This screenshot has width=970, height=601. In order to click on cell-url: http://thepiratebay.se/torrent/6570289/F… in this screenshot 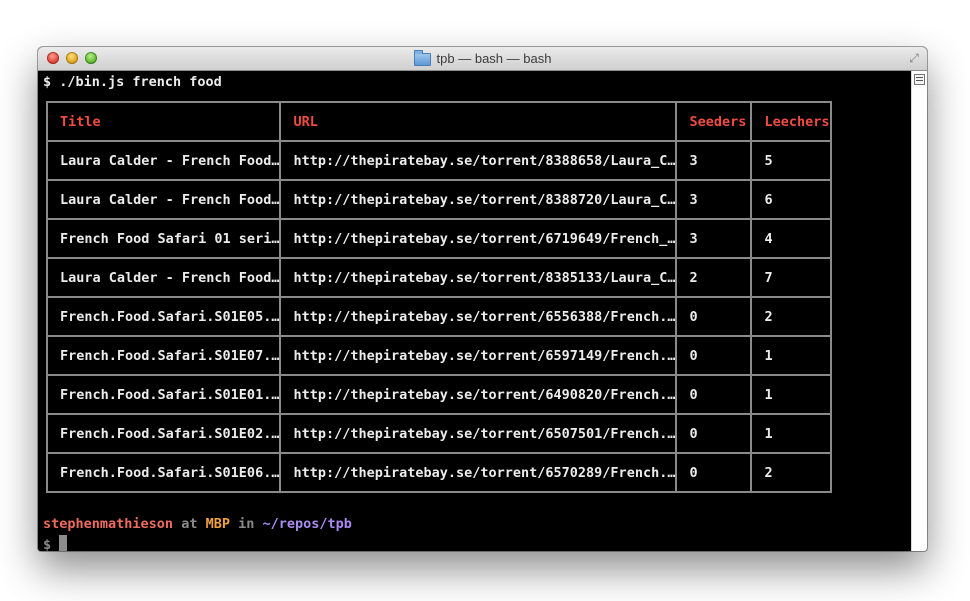, I will do `click(478, 473)`.